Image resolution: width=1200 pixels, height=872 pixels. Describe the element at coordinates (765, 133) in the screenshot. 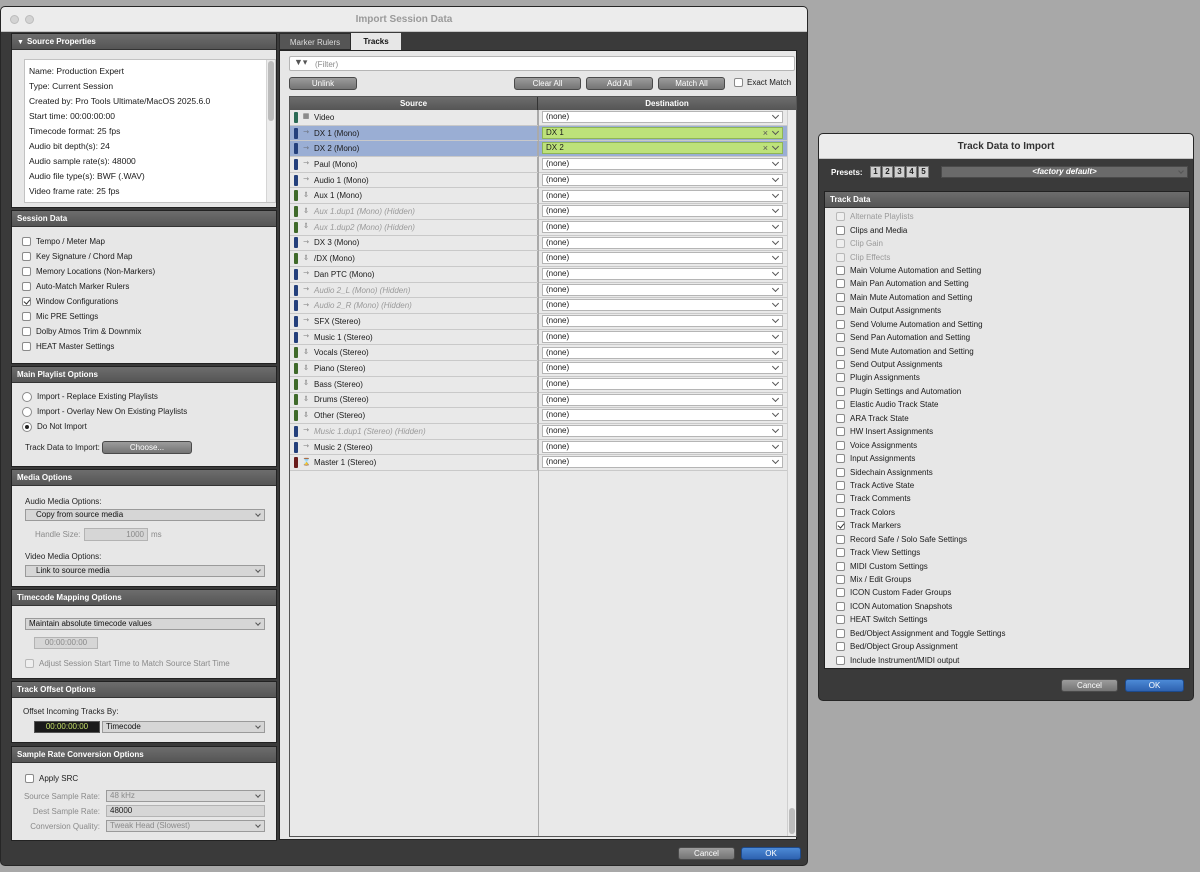

I see `clear-destination-icon: ×` at that location.